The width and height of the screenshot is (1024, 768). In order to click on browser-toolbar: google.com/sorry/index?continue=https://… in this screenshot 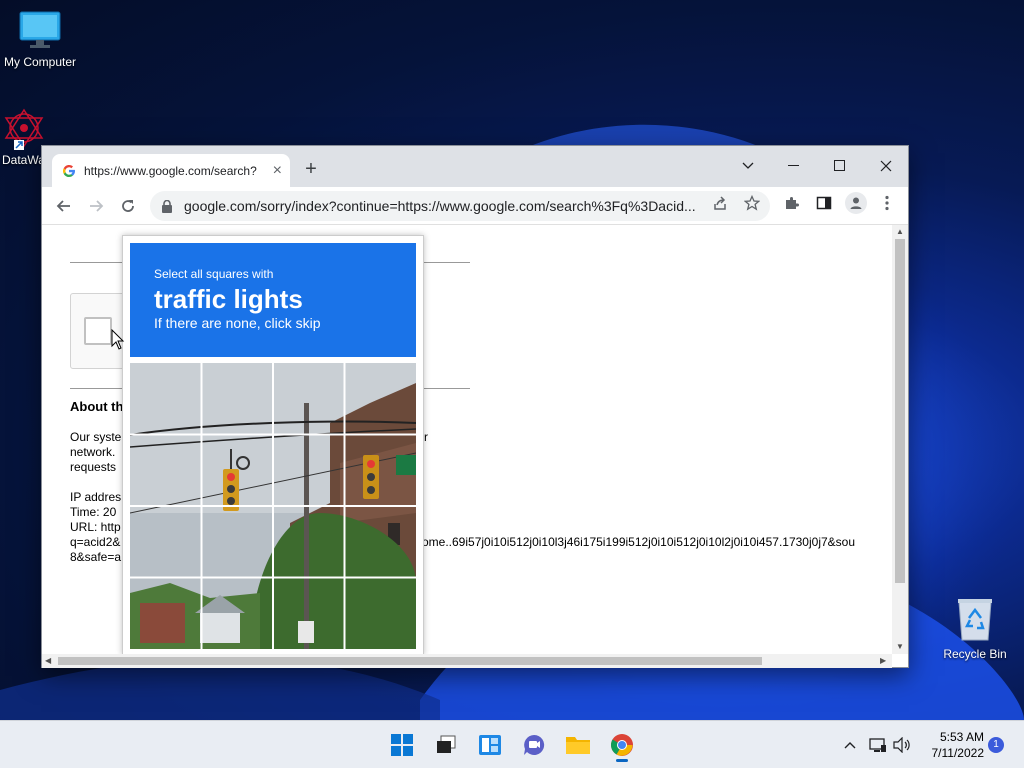, I will do `click(475, 206)`.